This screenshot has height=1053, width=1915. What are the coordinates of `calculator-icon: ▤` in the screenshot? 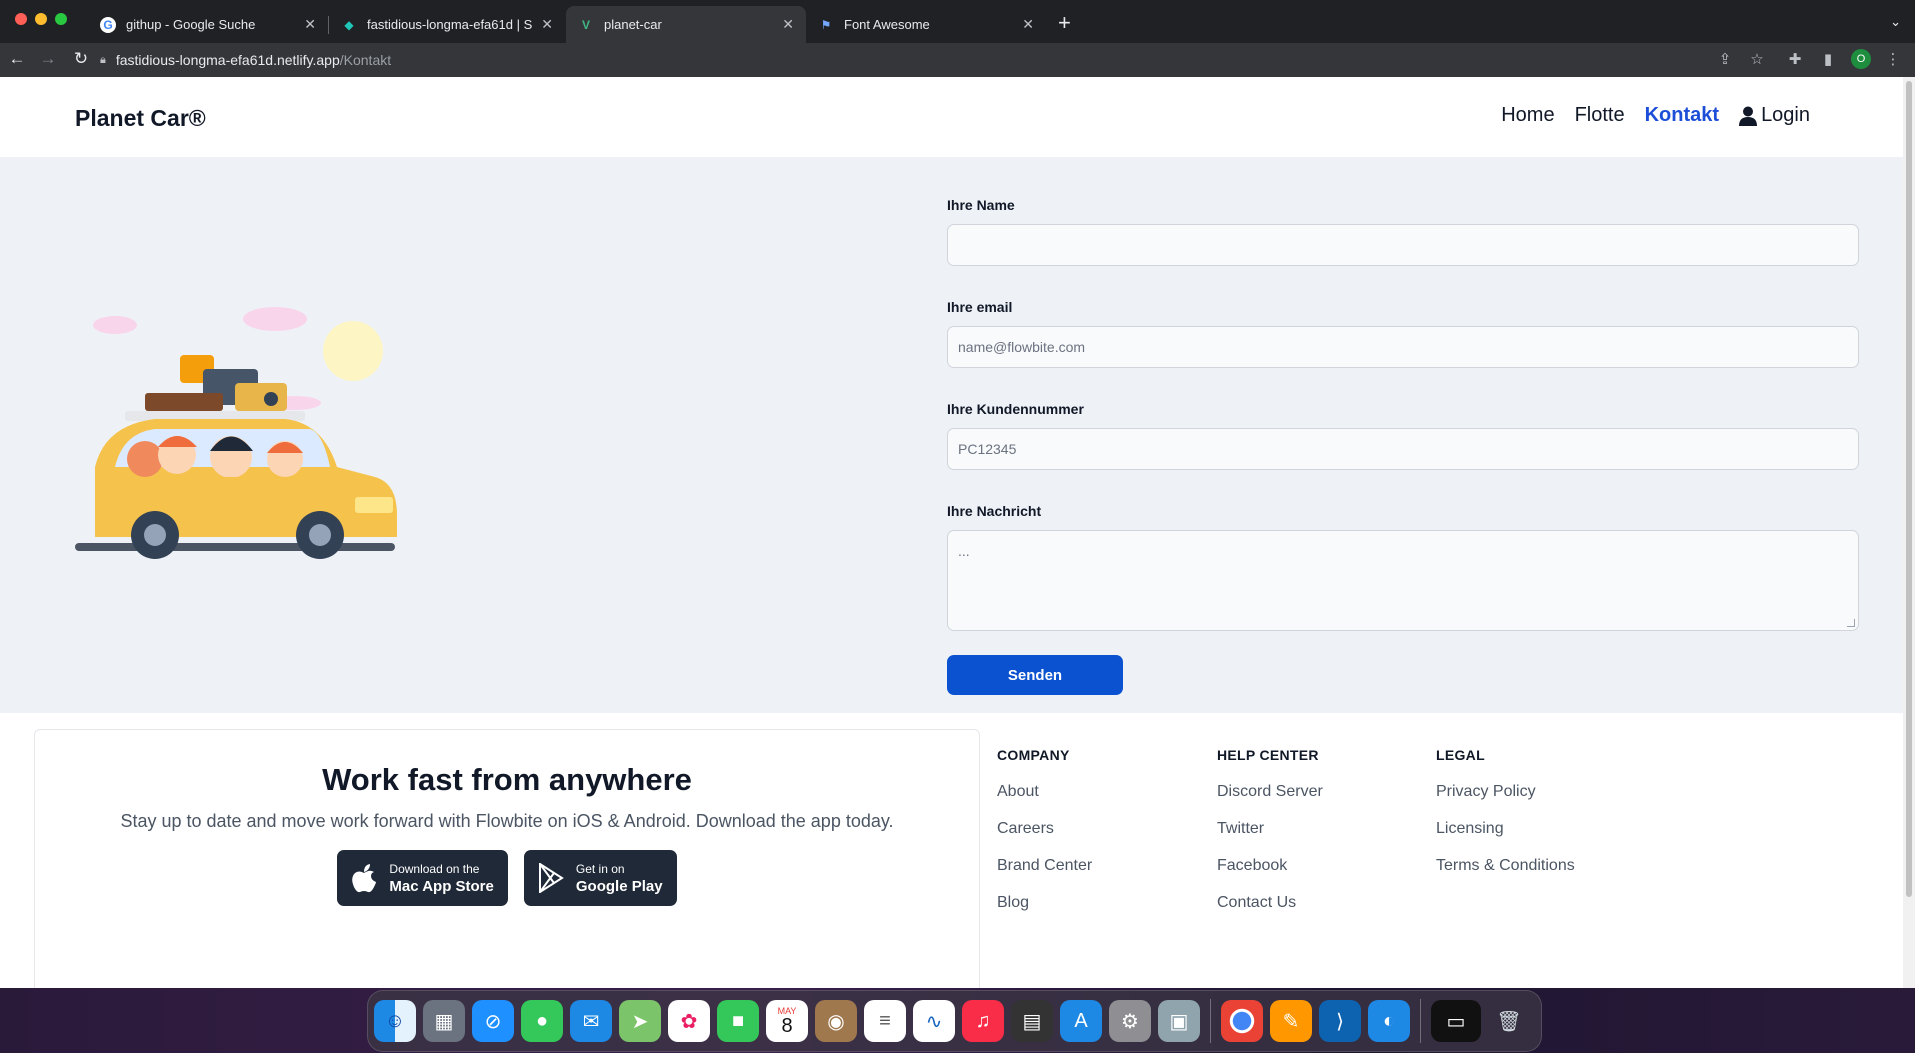 It's located at (1032, 1021).